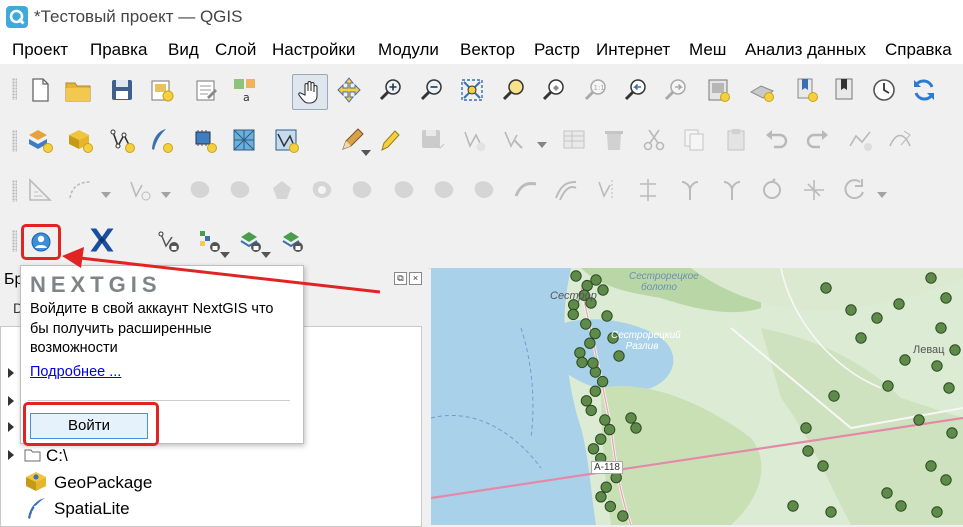 This screenshot has width=963, height=527. What do you see at coordinates (557, 50) in the screenshot?
I see `menu-raster: Растр` at bounding box center [557, 50].